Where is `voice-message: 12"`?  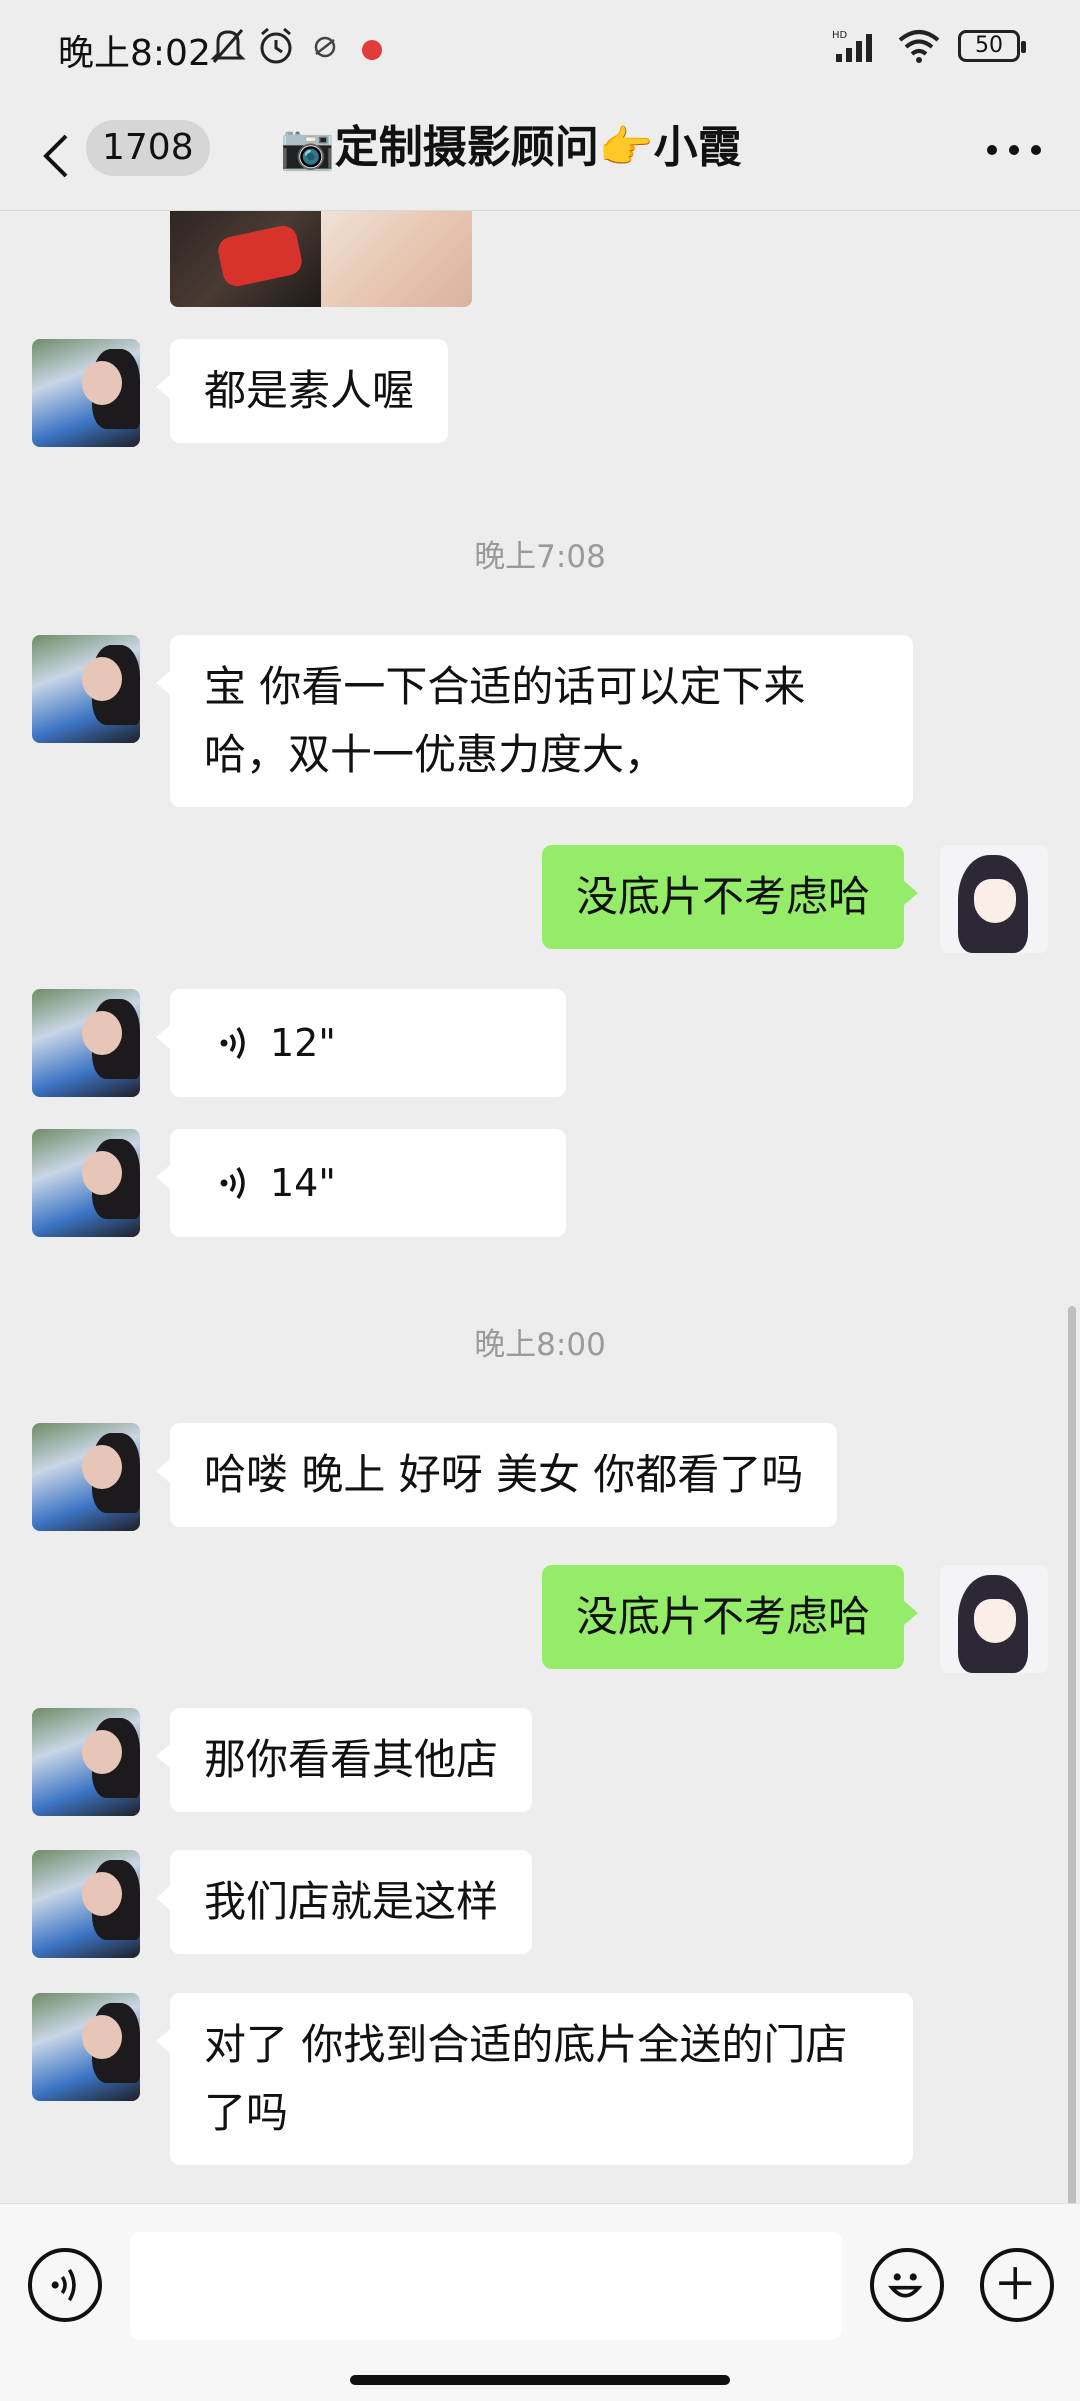 voice-message: 12" is located at coordinates (361, 1043).